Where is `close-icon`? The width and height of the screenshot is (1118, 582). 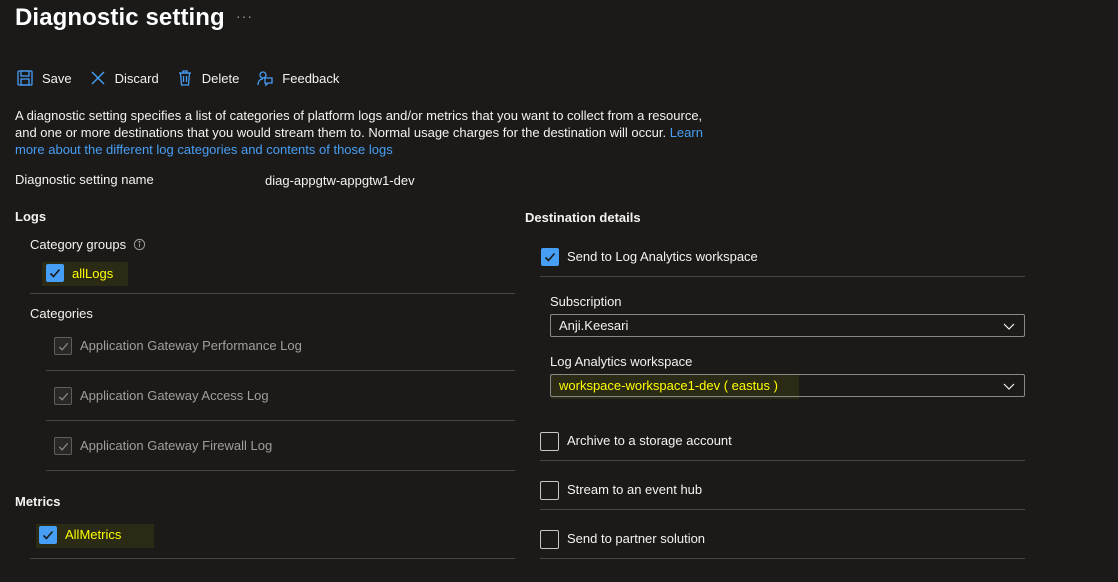 close-icon is located at coordinates (98, 78).